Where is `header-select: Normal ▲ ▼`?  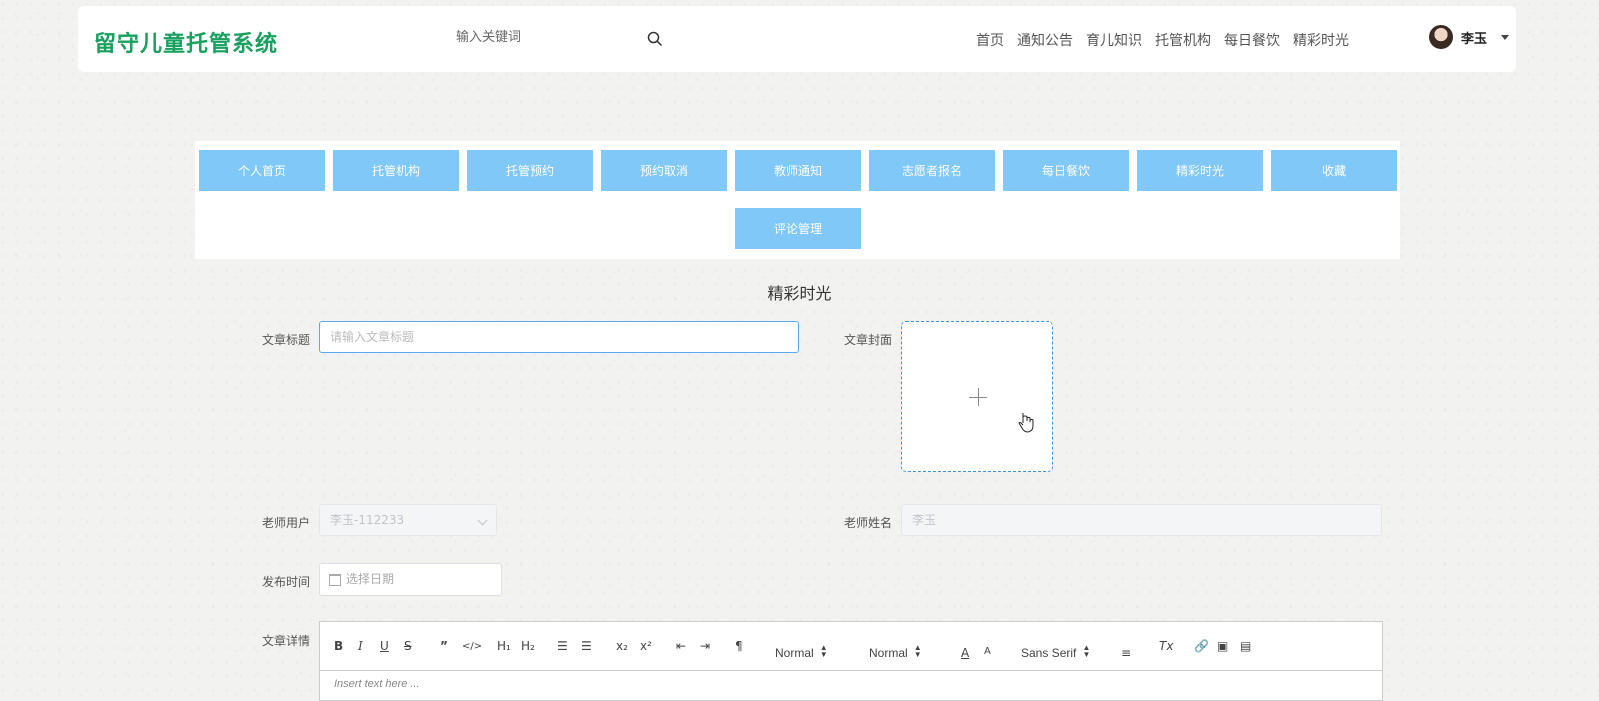 header-select: Normal ▲ ▼ is located at coordinates (801, 652).